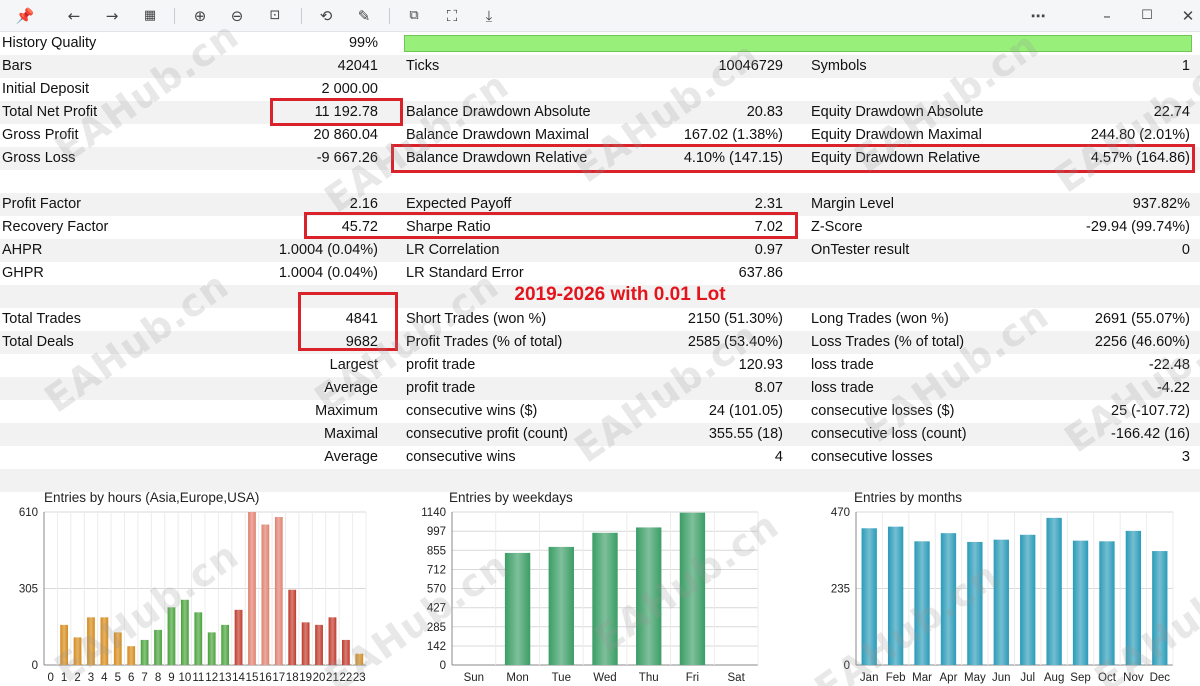 This screenshot has width=1200, height=686. Describe the element at coordinates (51, 678) in the screenshot. I see `x-tick-label: 0` at that location.